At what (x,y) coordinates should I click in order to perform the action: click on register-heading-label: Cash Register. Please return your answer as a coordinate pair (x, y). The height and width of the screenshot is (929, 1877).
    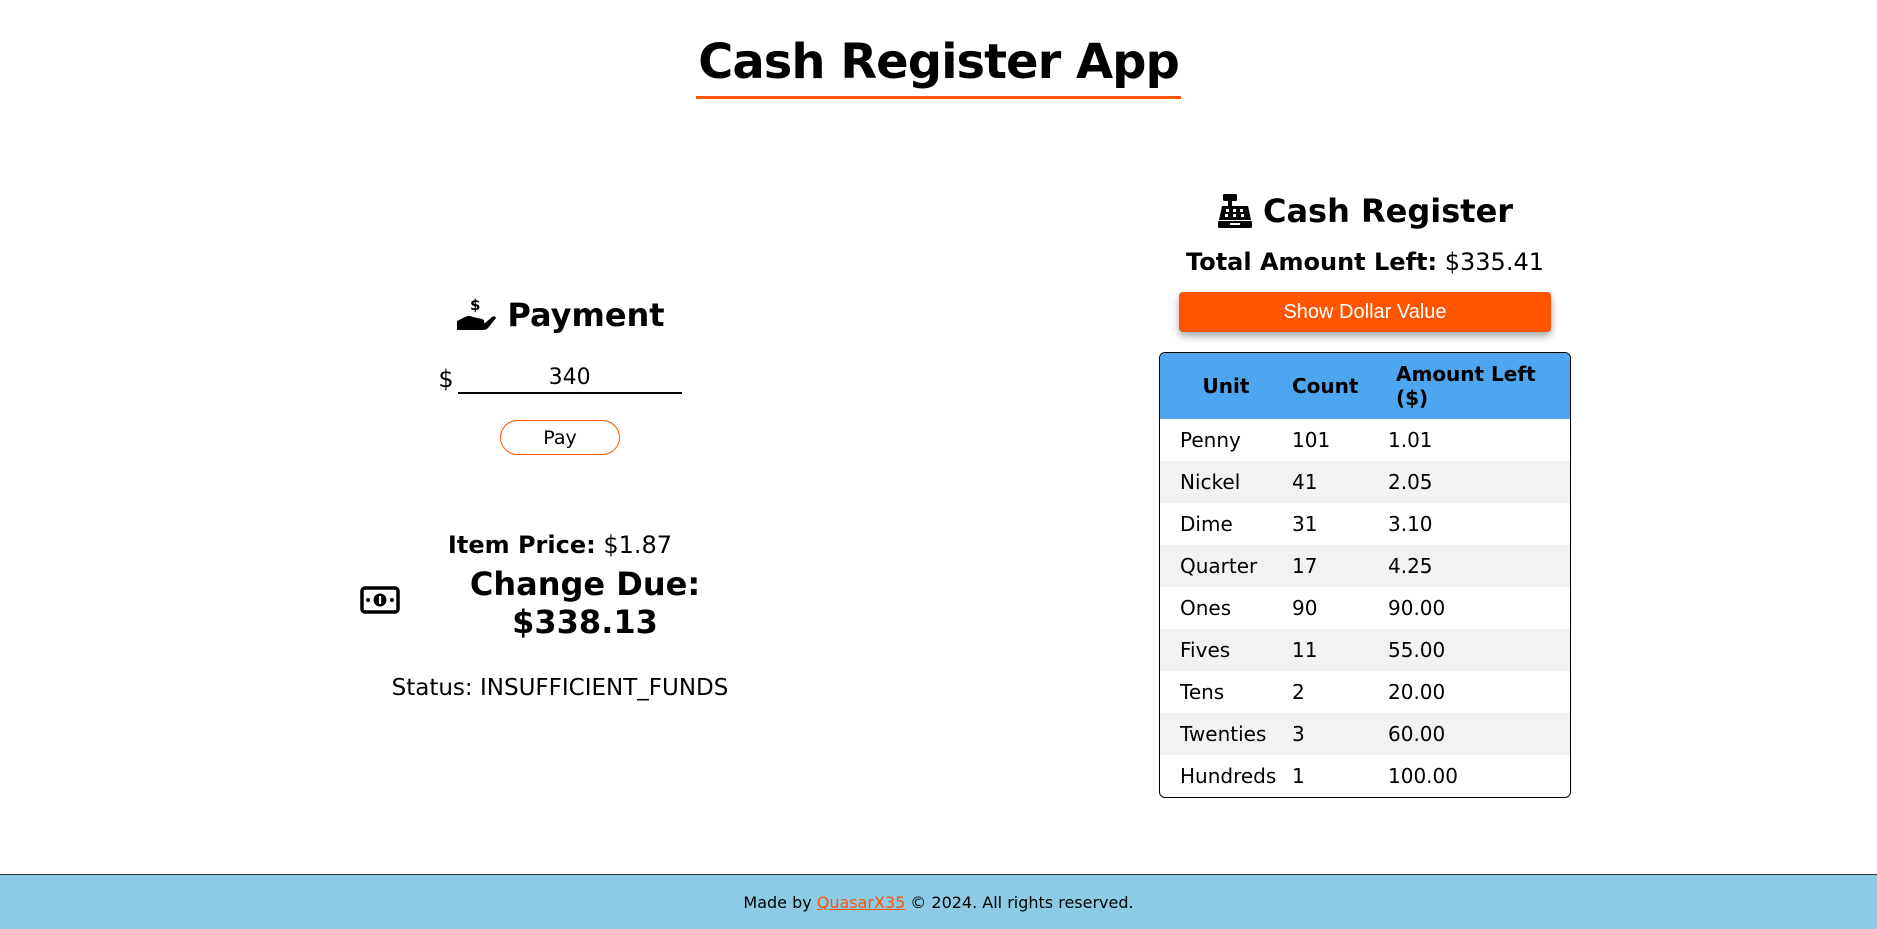
    Looking at the image, I should click on (1388, 211).